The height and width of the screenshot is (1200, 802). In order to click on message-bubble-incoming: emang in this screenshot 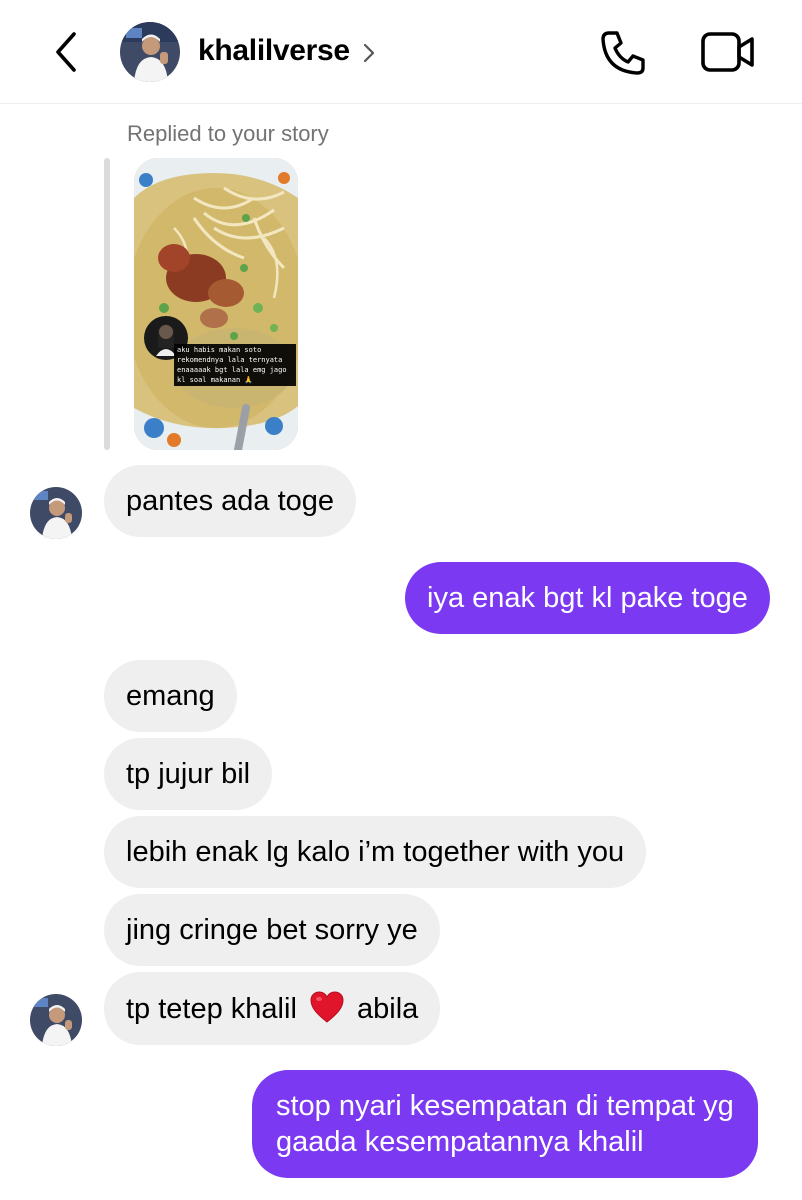, I will do `click(170, 696)`.